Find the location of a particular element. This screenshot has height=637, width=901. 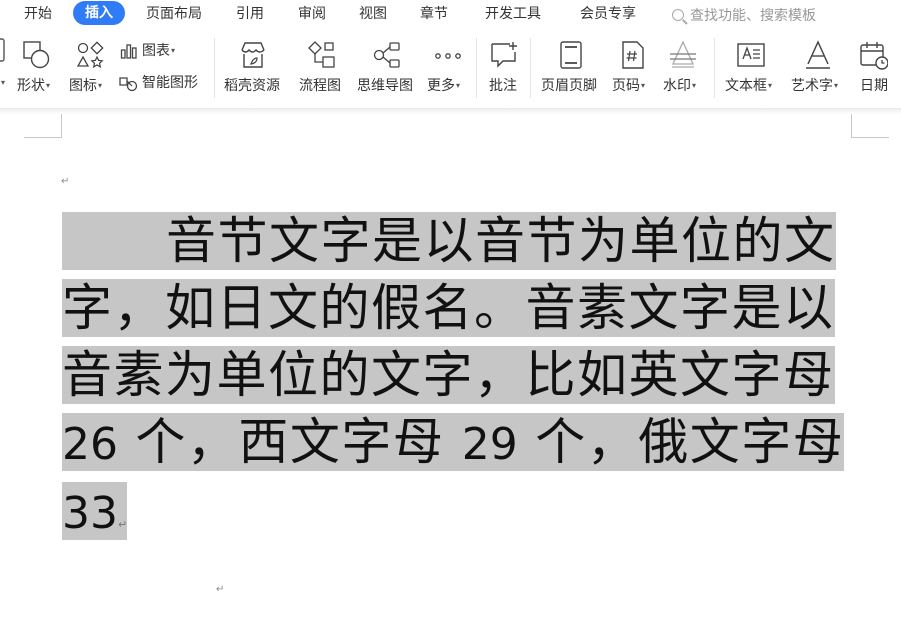

shape-icon is located at coordinates (36, 55).